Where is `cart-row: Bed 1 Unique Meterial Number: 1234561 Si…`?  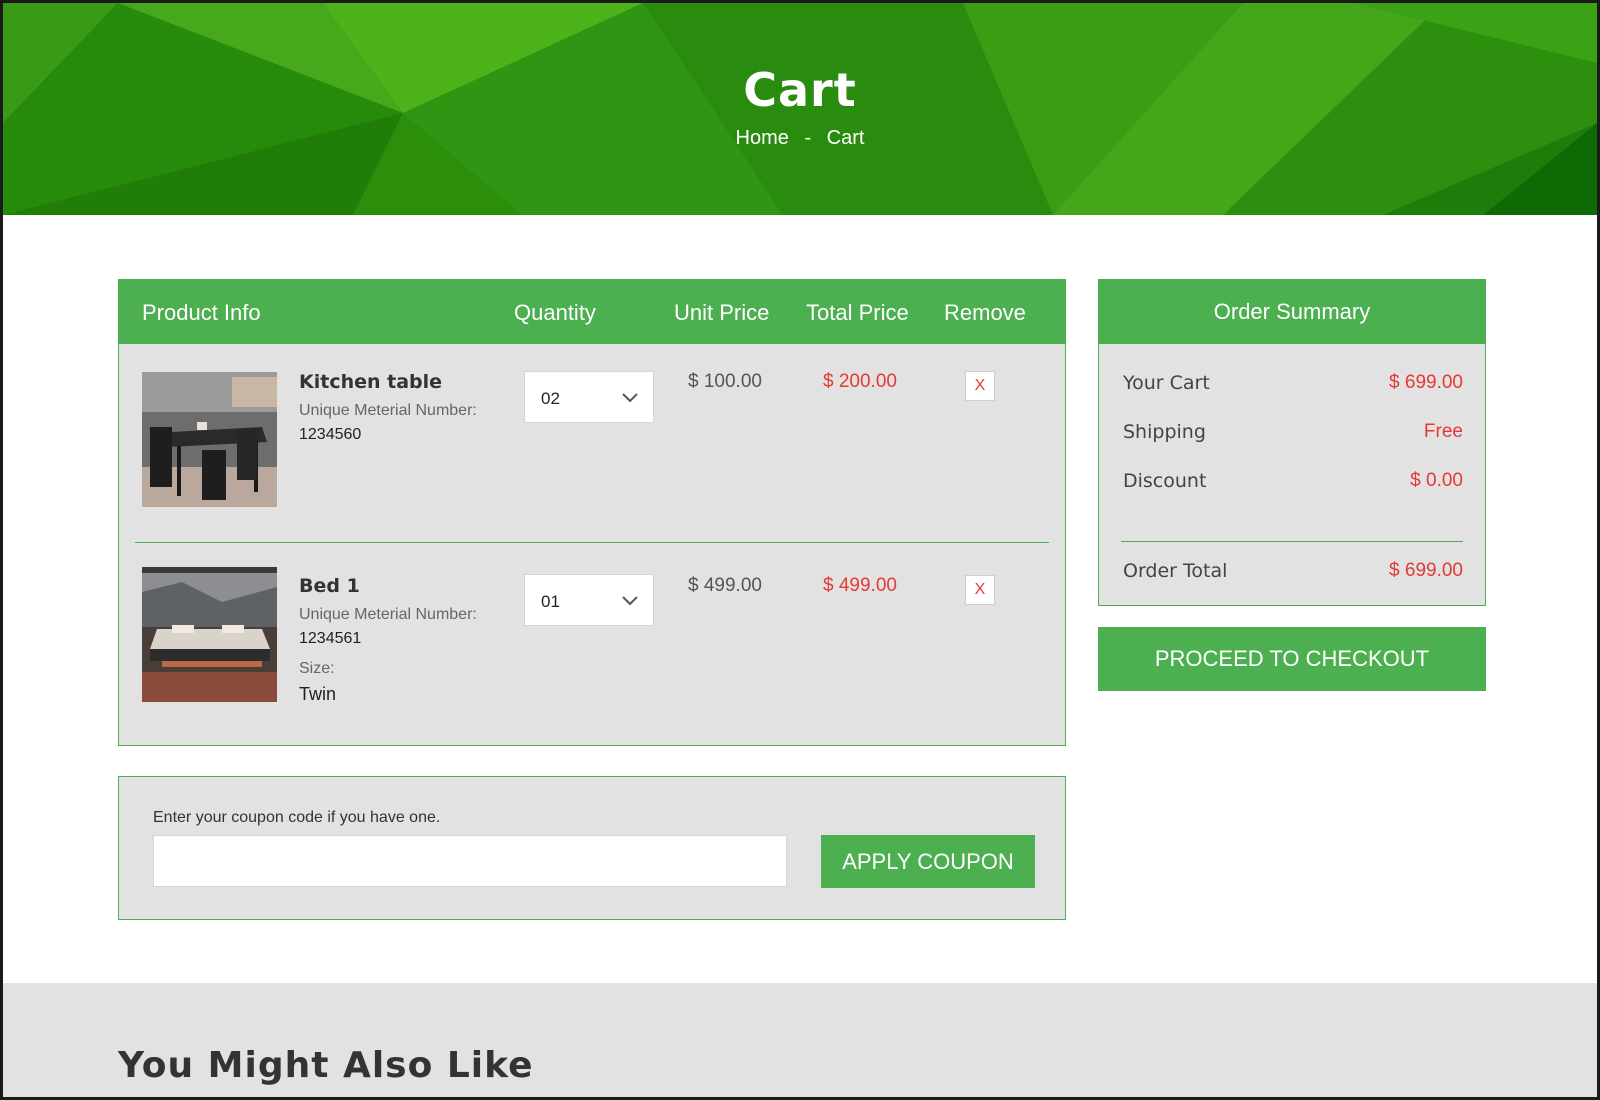
cart-row: Bed 1 Unique Meterial Number: 1234561 Si… is located at coordinates (592, 643).